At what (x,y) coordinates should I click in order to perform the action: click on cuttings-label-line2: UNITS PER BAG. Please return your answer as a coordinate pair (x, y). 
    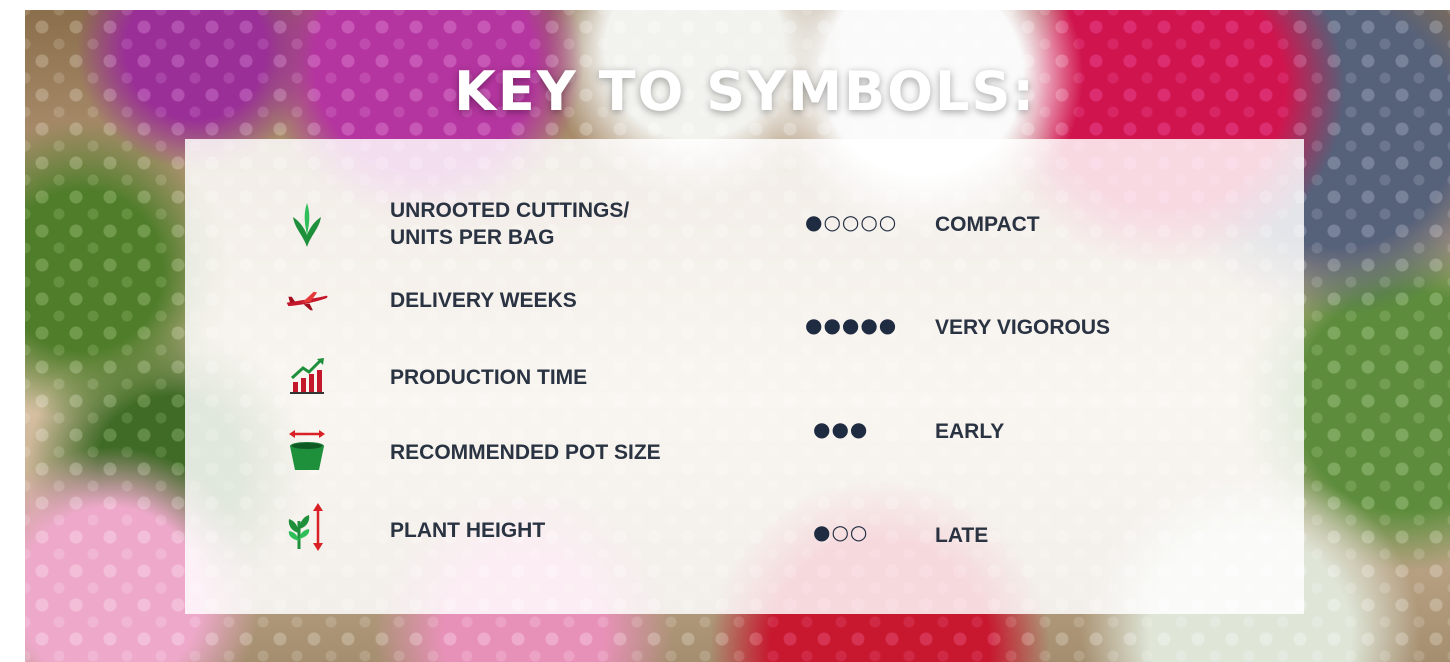
    Looking at the image, I should click on (472, 237).